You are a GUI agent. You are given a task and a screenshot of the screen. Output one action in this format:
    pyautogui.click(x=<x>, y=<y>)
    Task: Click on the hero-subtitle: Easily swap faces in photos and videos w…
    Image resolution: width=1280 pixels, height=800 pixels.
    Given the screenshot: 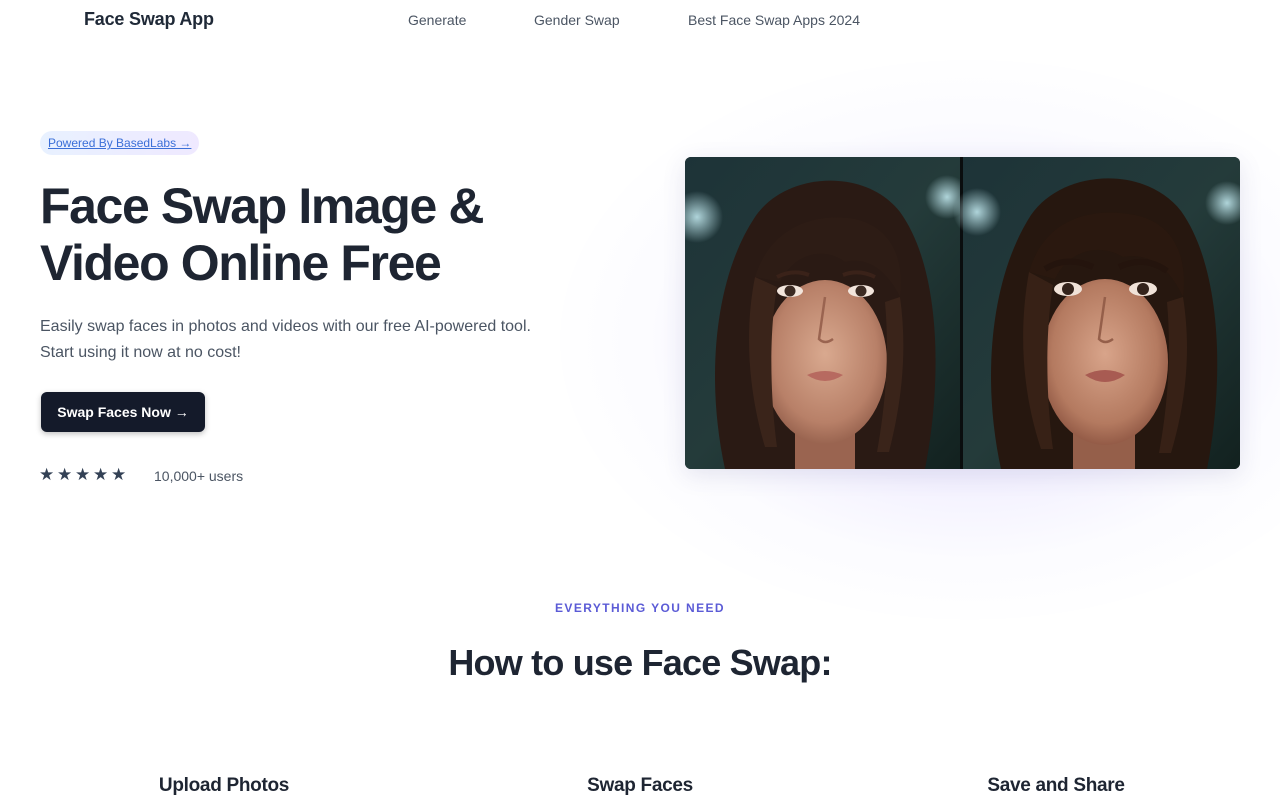 What is the action you would take?
    pyautogui.click(x=320, y=340)
    